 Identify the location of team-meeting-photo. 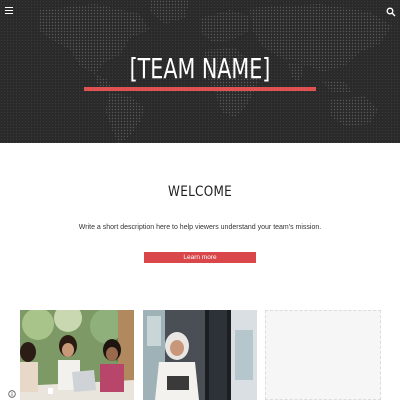
(77, 355).